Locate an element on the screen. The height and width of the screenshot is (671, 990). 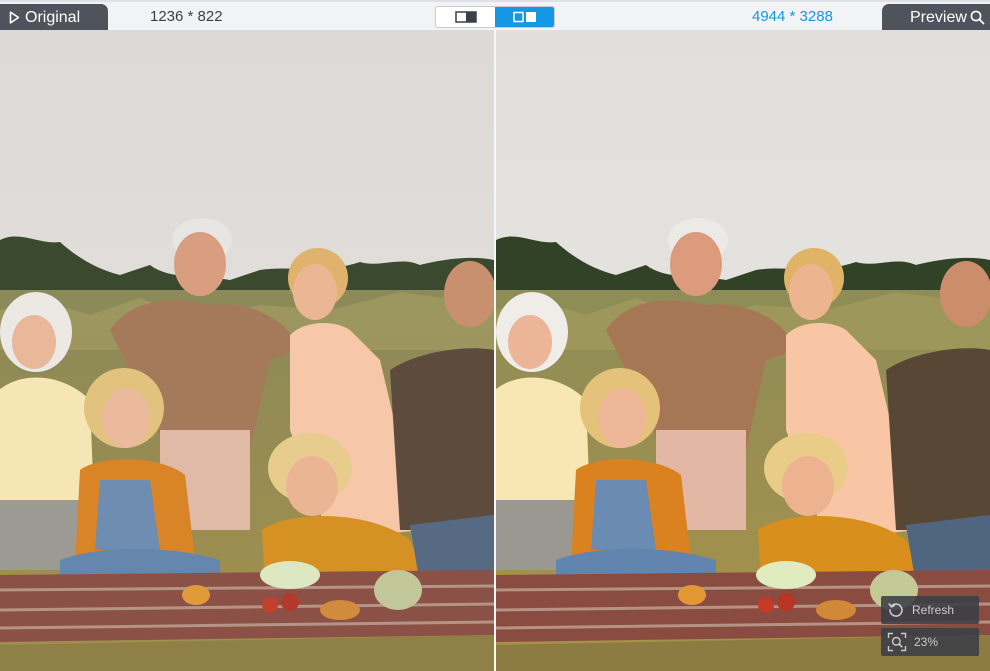
side-by-side-button is located at coordinates (524, 17).